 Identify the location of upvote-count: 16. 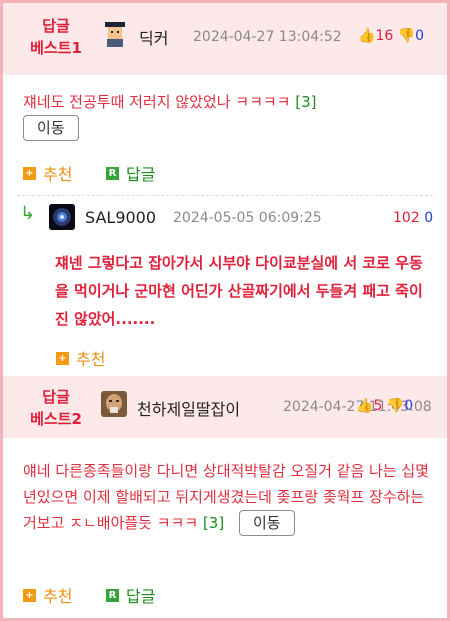
(384, 36).